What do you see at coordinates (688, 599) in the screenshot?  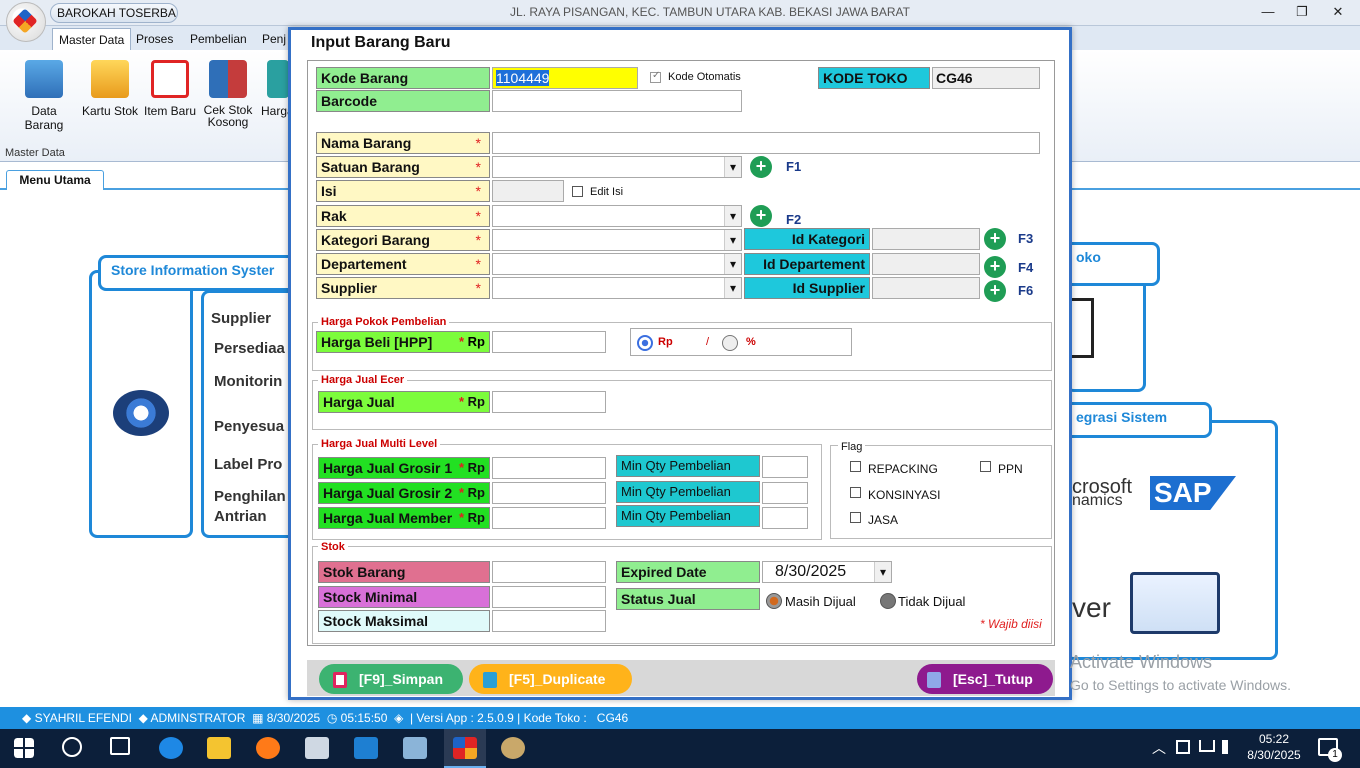 I see `status-jual-label: Status Jual` at bounding box center [688, 599].